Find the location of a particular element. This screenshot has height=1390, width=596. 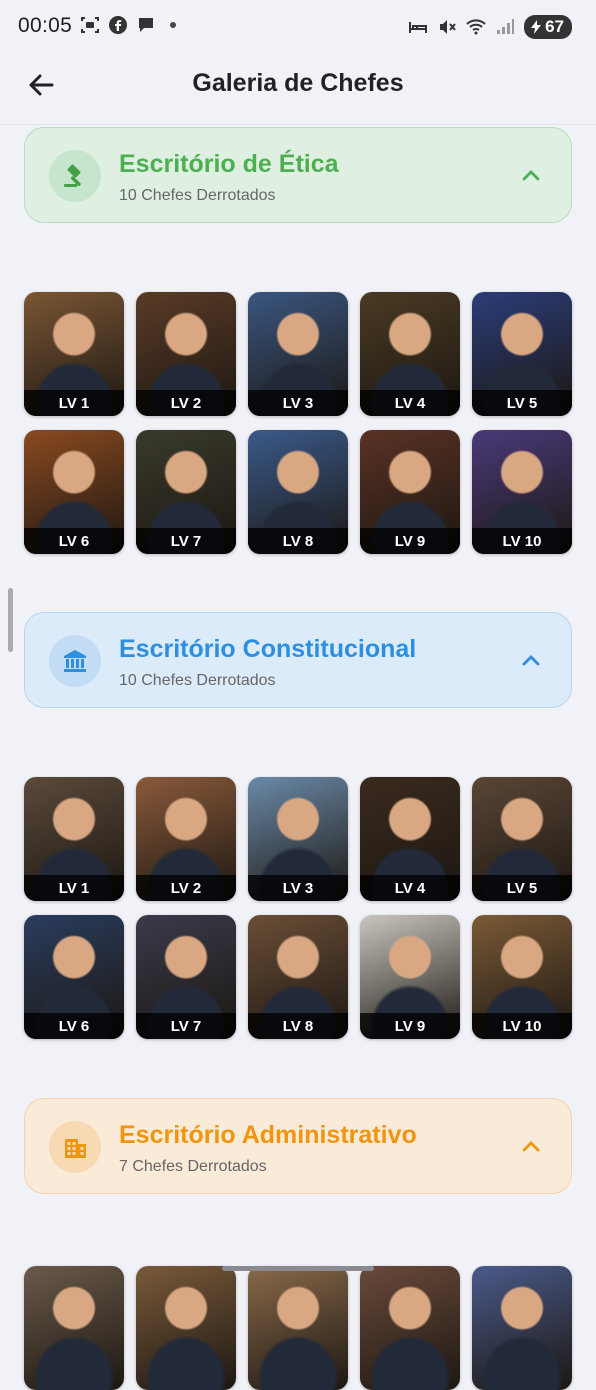

bed-icon is located at coordinates (418, 27).